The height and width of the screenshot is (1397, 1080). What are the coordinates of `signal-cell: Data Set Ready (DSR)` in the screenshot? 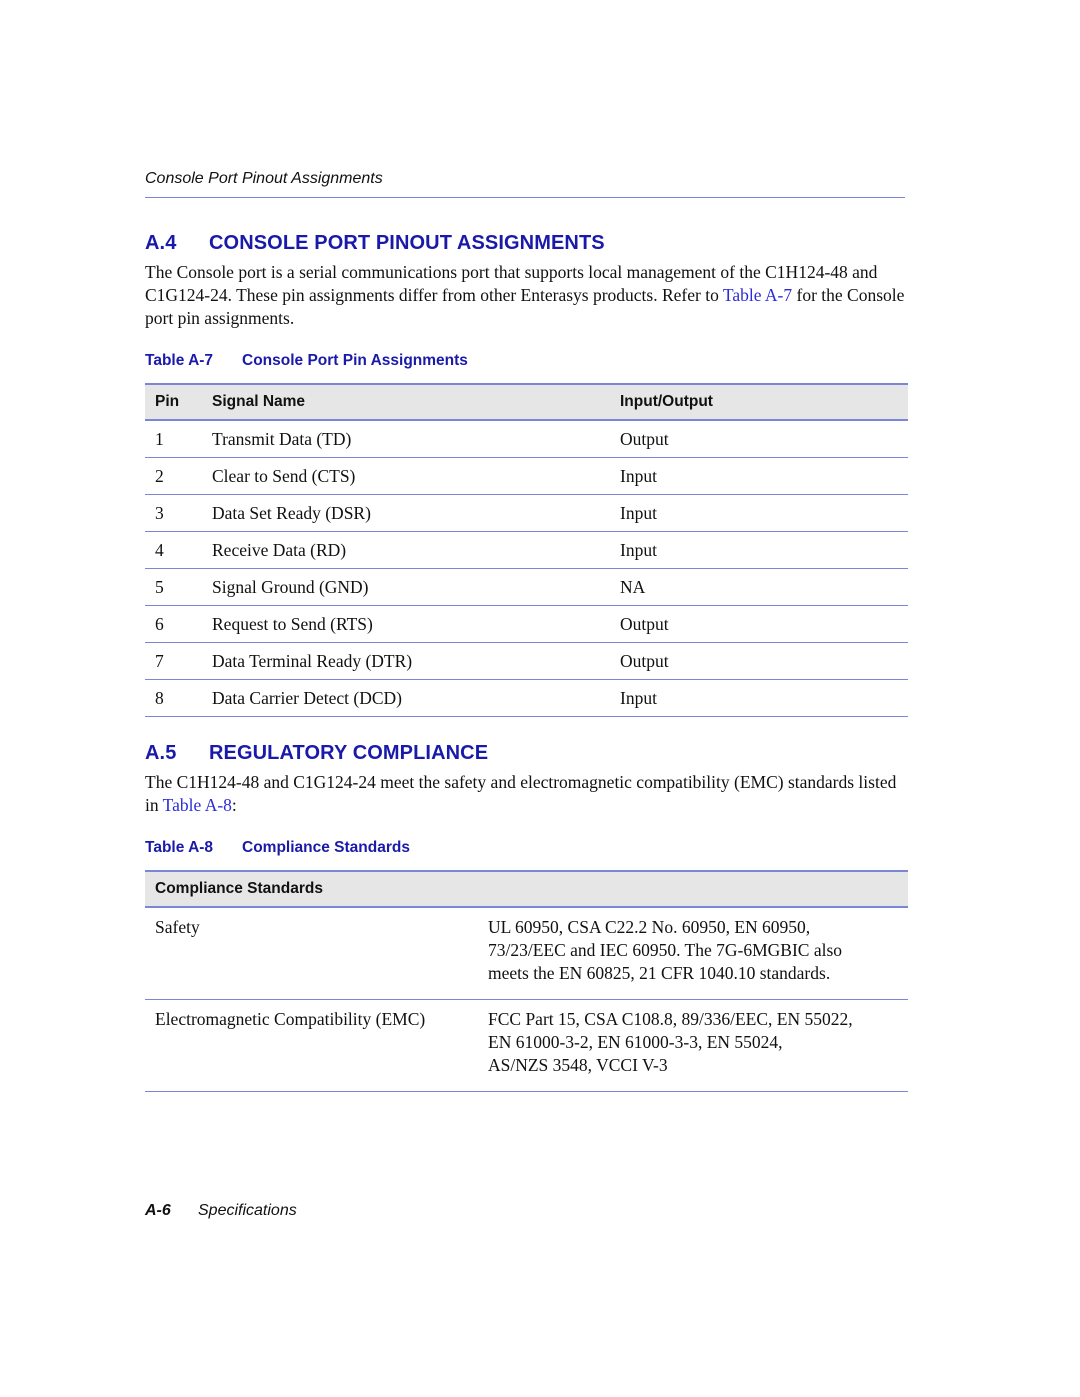 It's located at (406, 513).